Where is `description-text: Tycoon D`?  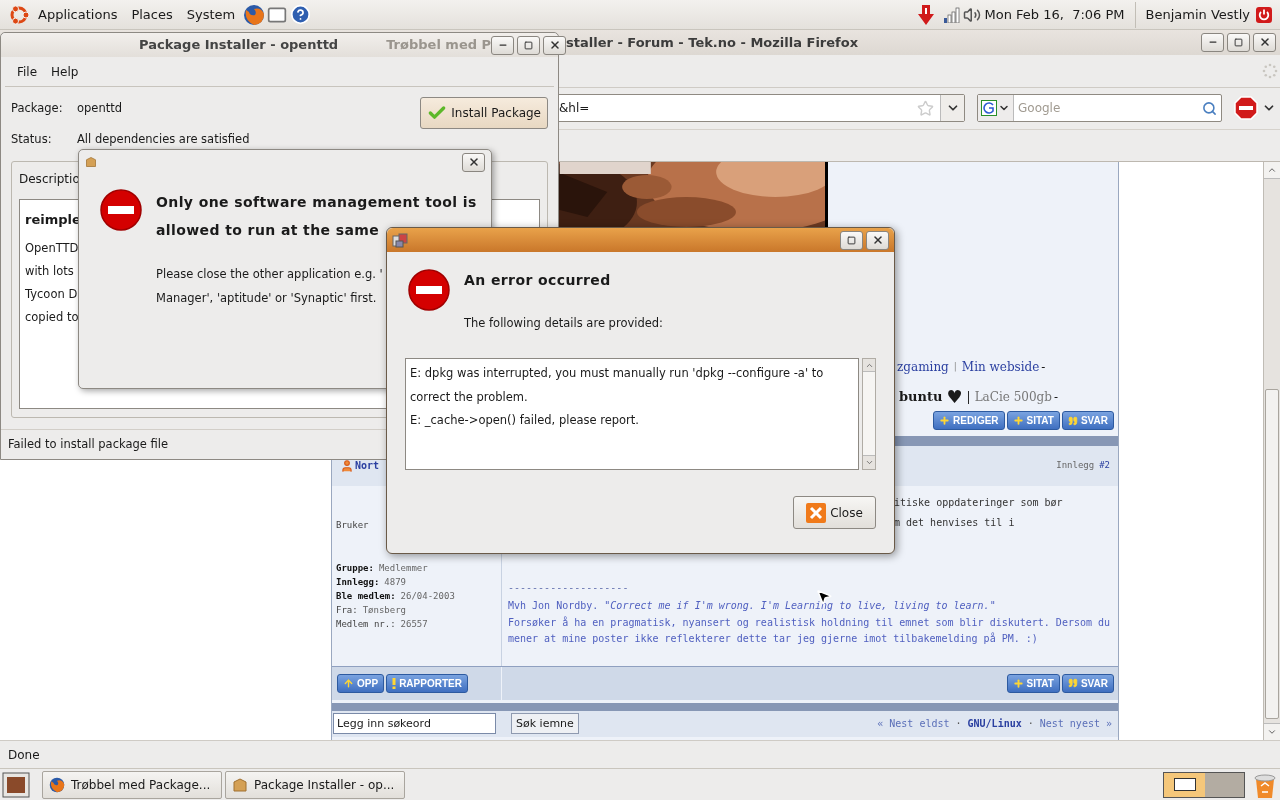
description-text: Tycoon D is located at coordinates (51, 294).